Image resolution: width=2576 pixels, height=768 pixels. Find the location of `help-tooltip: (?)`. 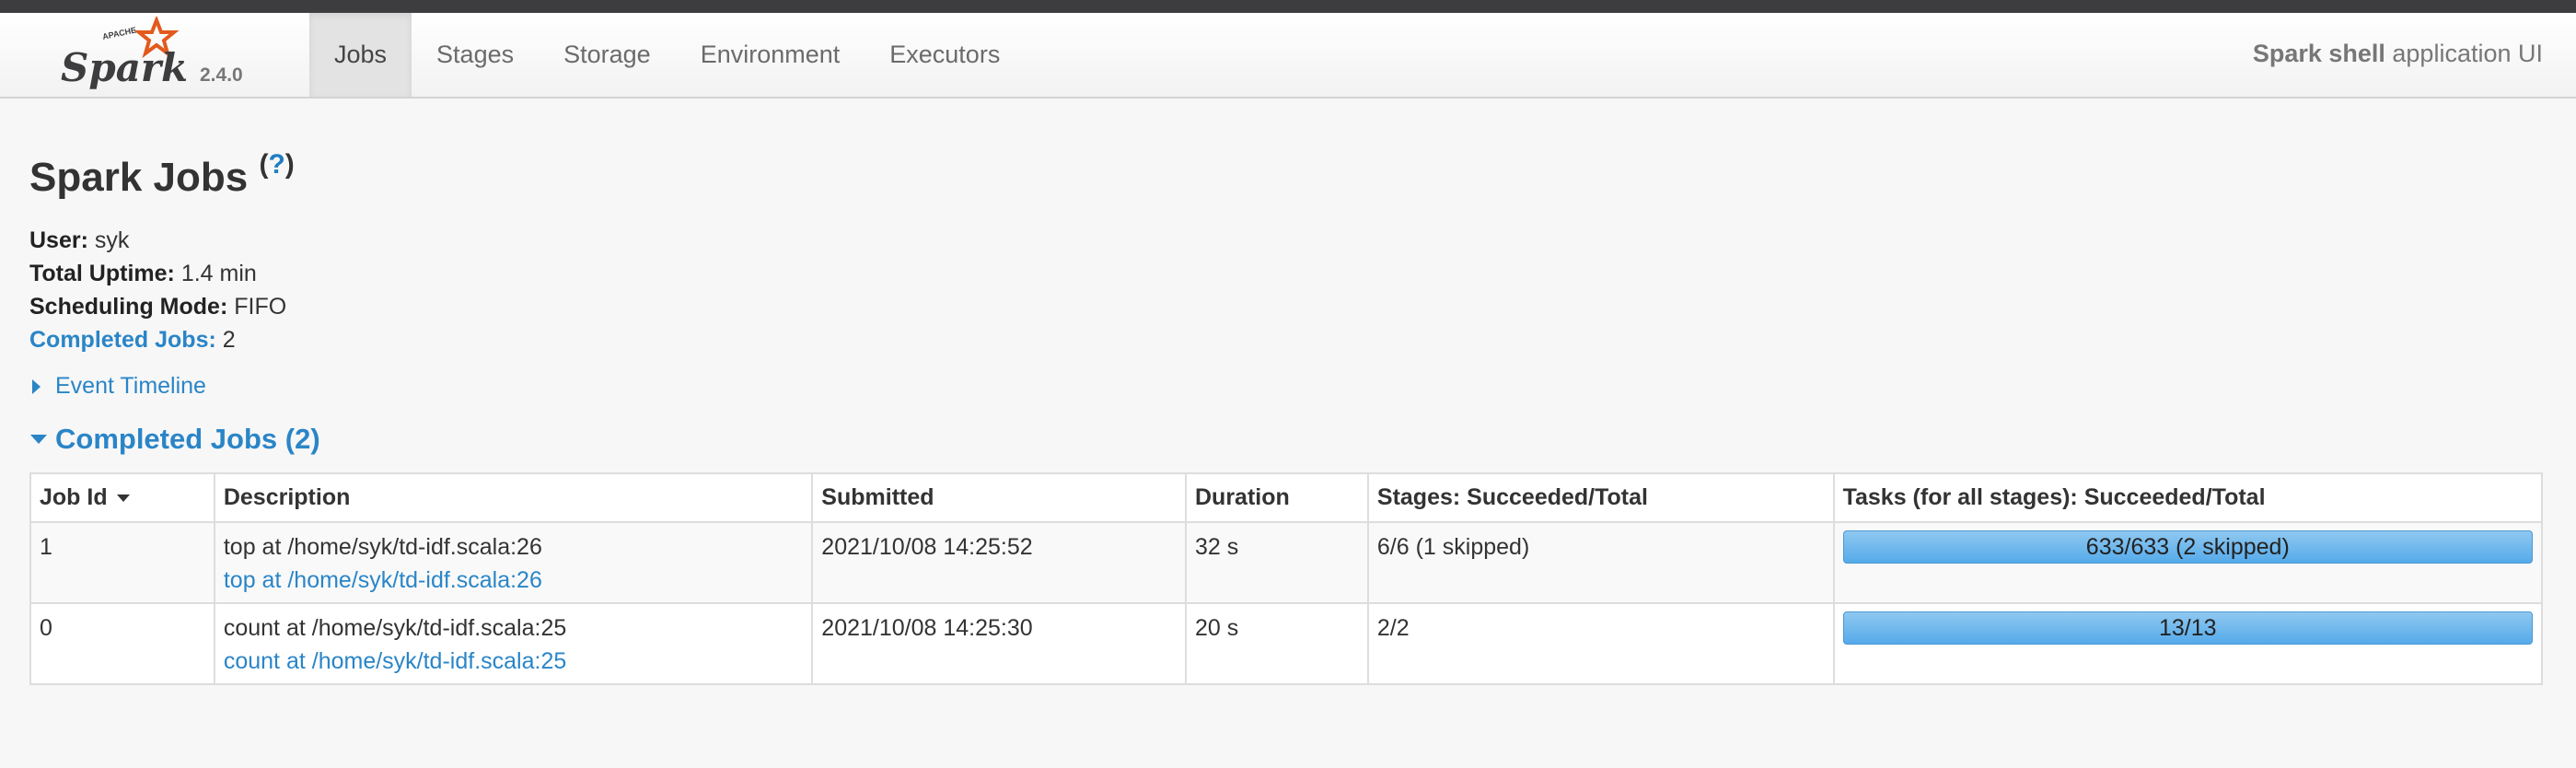

help-tooltip: (?) is located at coordinates (276, 164).